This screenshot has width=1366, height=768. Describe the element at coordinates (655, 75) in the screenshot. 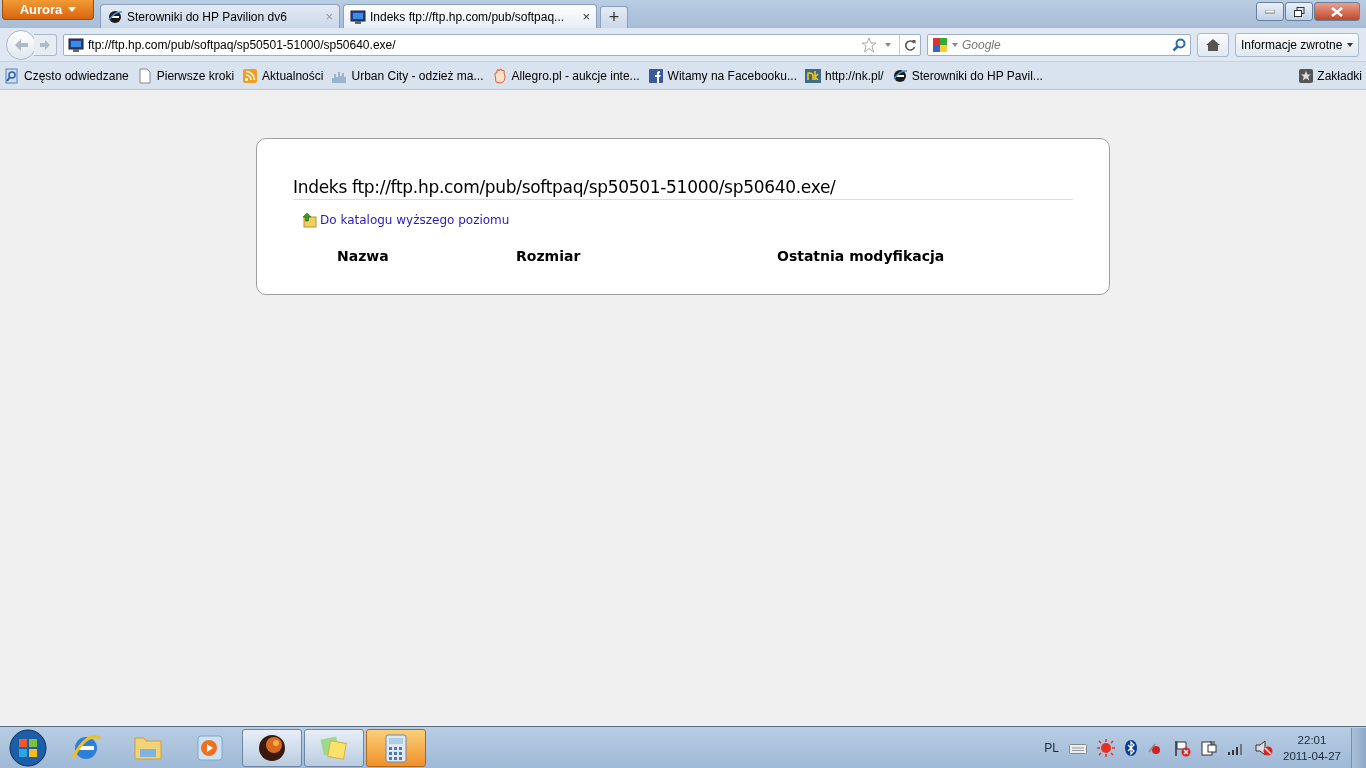

I see `f-logo-icon` at that location.